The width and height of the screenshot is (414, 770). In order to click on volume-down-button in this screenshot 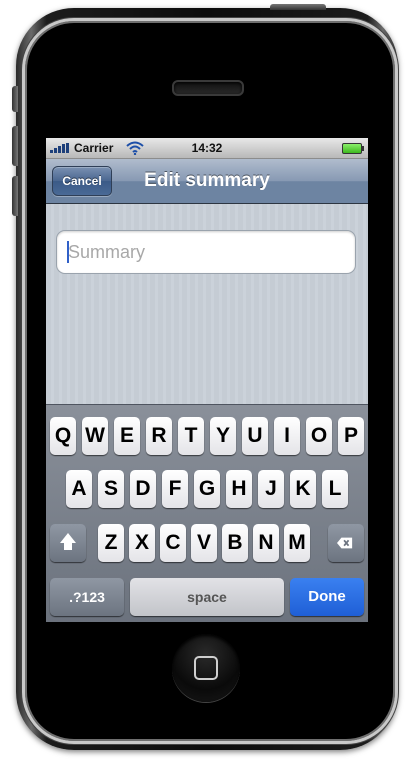, I will do `click(15, 196)`.